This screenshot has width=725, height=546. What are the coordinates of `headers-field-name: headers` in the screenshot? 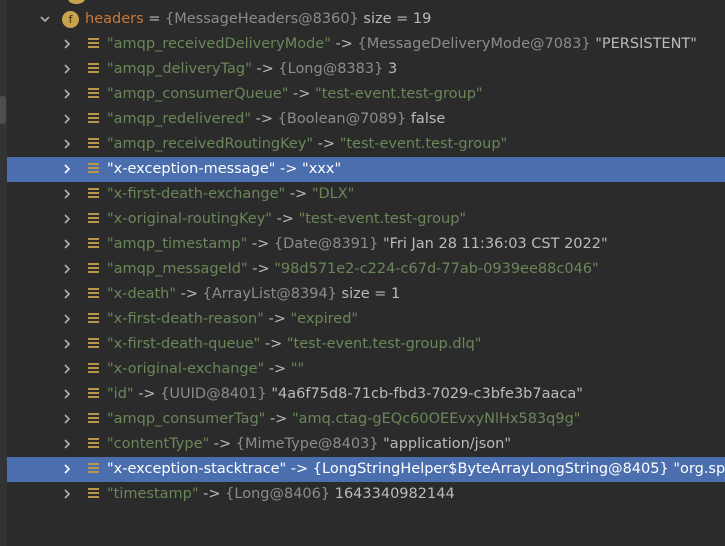 It's located at (114, 19).